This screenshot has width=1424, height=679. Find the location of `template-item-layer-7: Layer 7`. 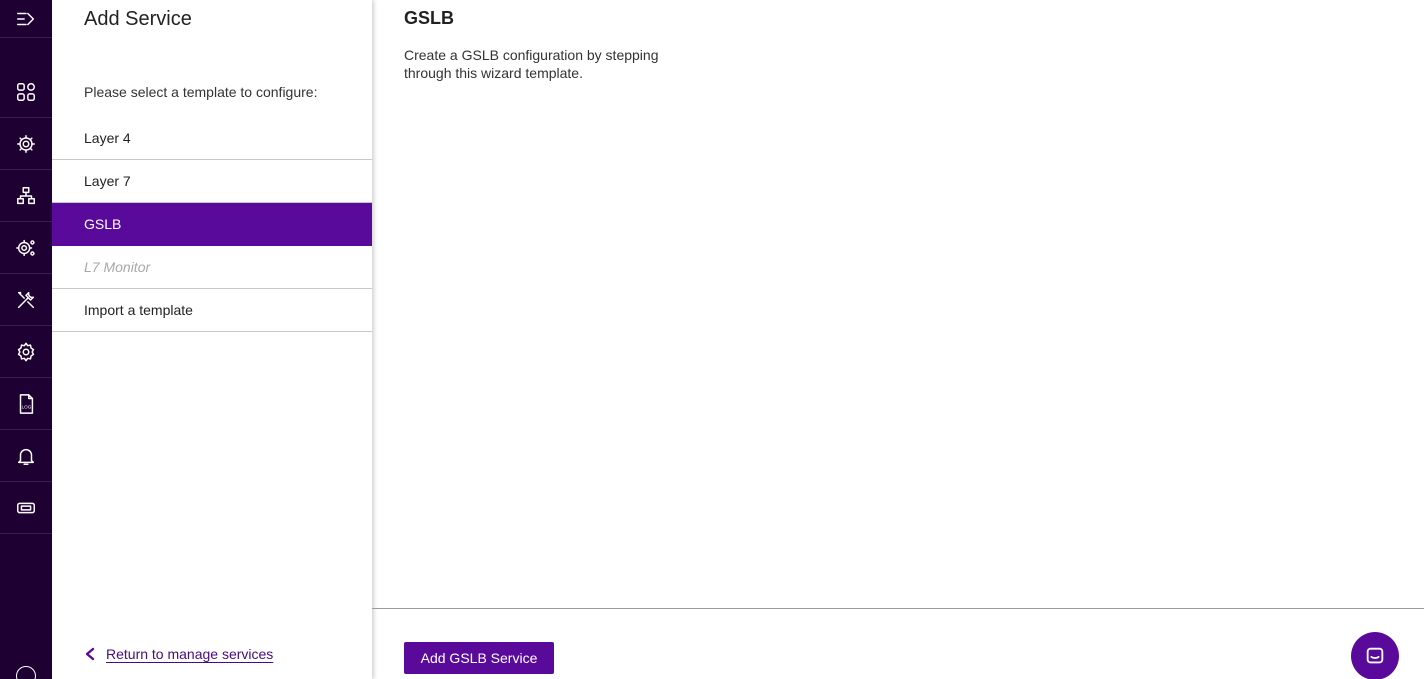

template-item-layer-7: Layer 7 is located at coordinates (212, 181).